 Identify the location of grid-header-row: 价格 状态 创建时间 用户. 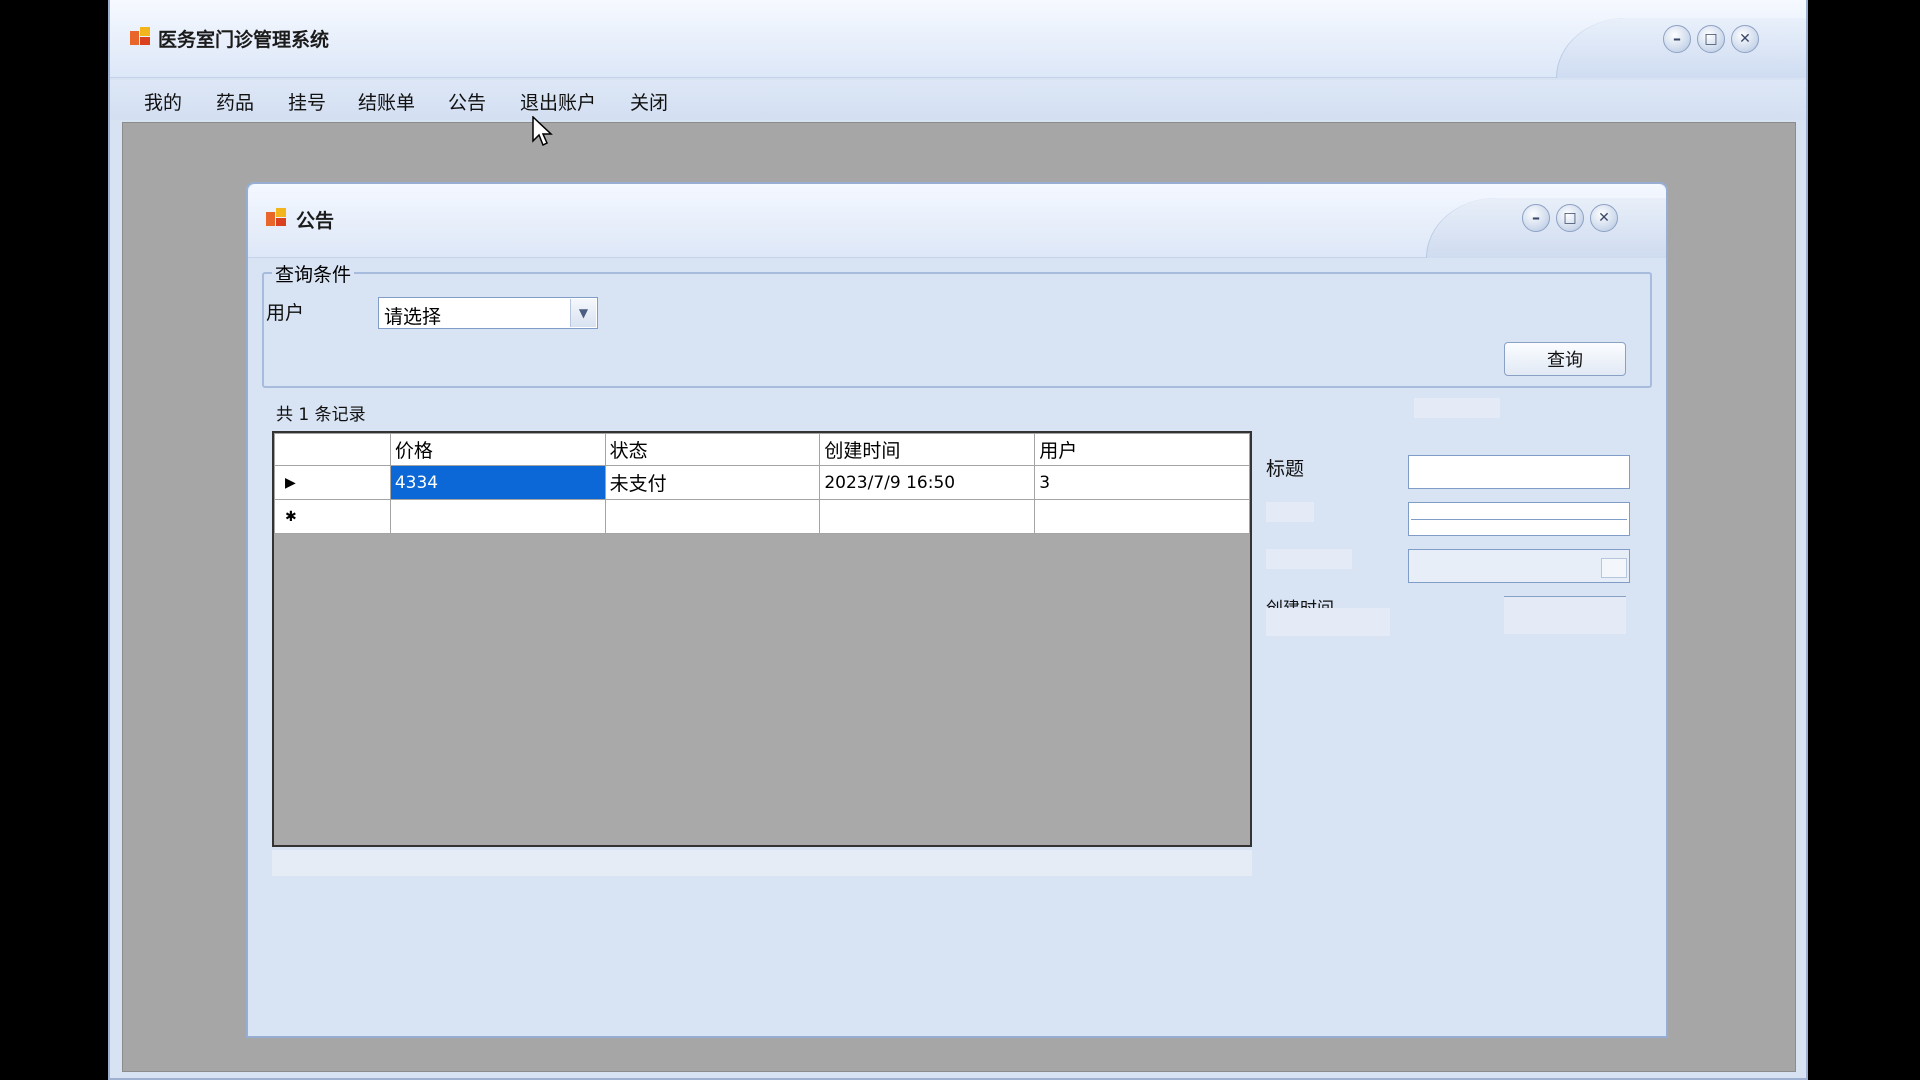
(762, 449).